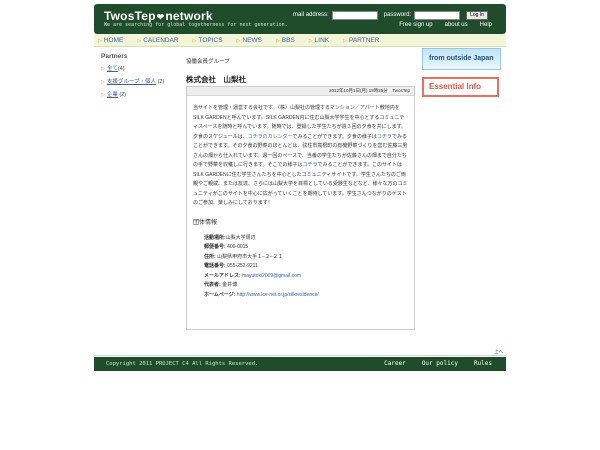 The image size is (600, 450). What do you see at coordinates (395, 363) in the screenshot?
I see `career-link: Career` at bounding box center [395, 363].